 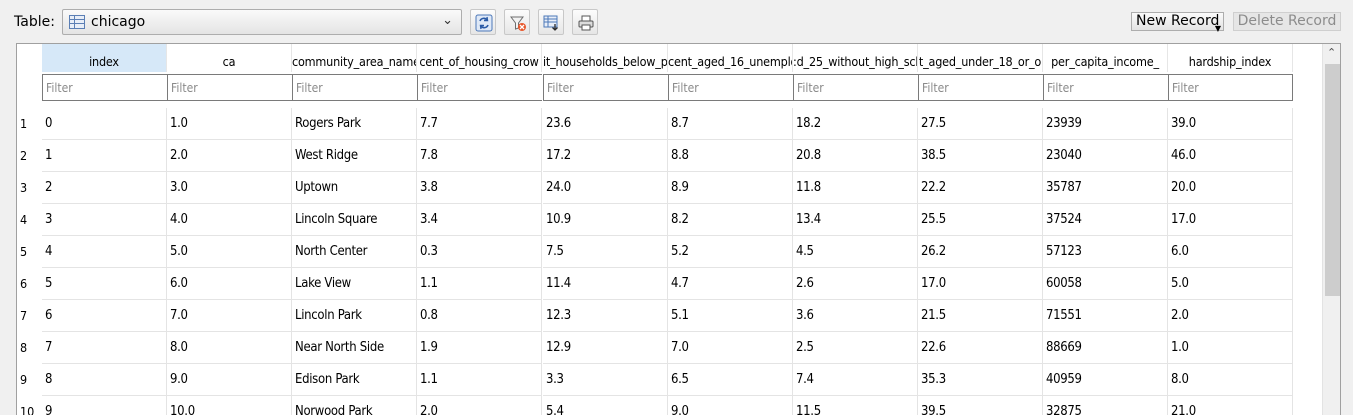 I want to click on row-number: 9, so click(x=30, y=380).